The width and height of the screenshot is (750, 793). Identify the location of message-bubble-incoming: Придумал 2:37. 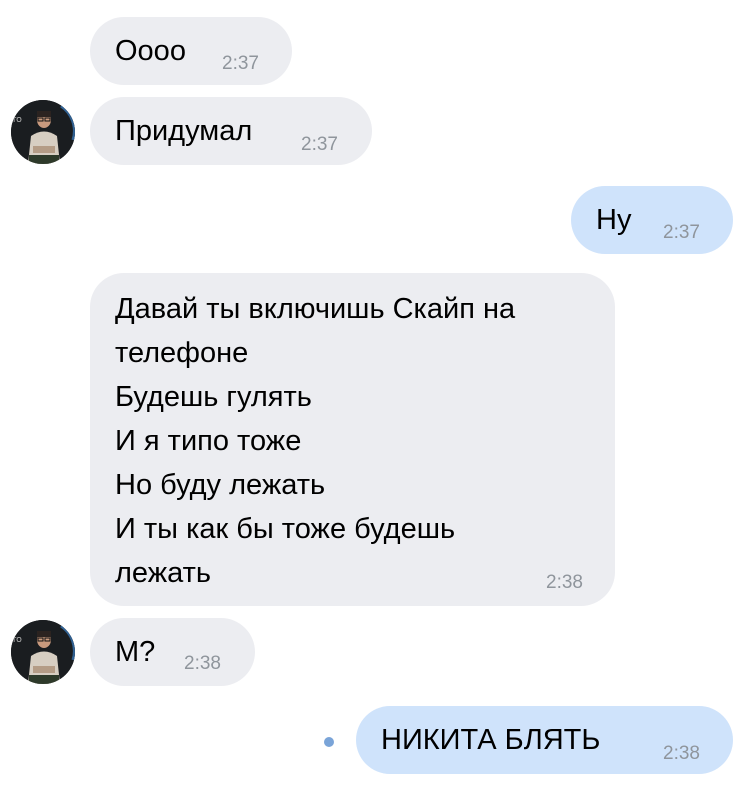
(231, 131).